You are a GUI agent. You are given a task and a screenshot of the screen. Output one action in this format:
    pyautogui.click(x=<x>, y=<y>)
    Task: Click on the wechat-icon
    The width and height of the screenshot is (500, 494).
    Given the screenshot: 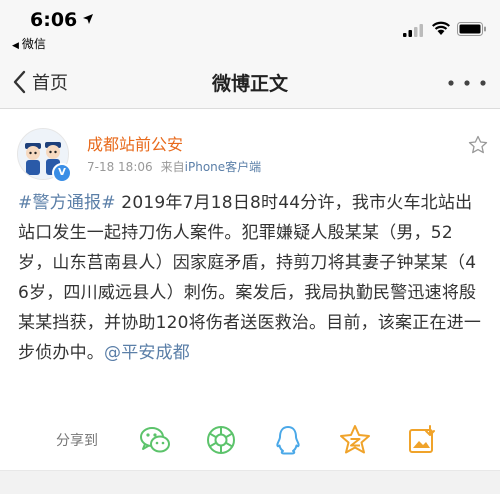 What is the action you would take?
    pyautogui.click(x=155, y=440)
    